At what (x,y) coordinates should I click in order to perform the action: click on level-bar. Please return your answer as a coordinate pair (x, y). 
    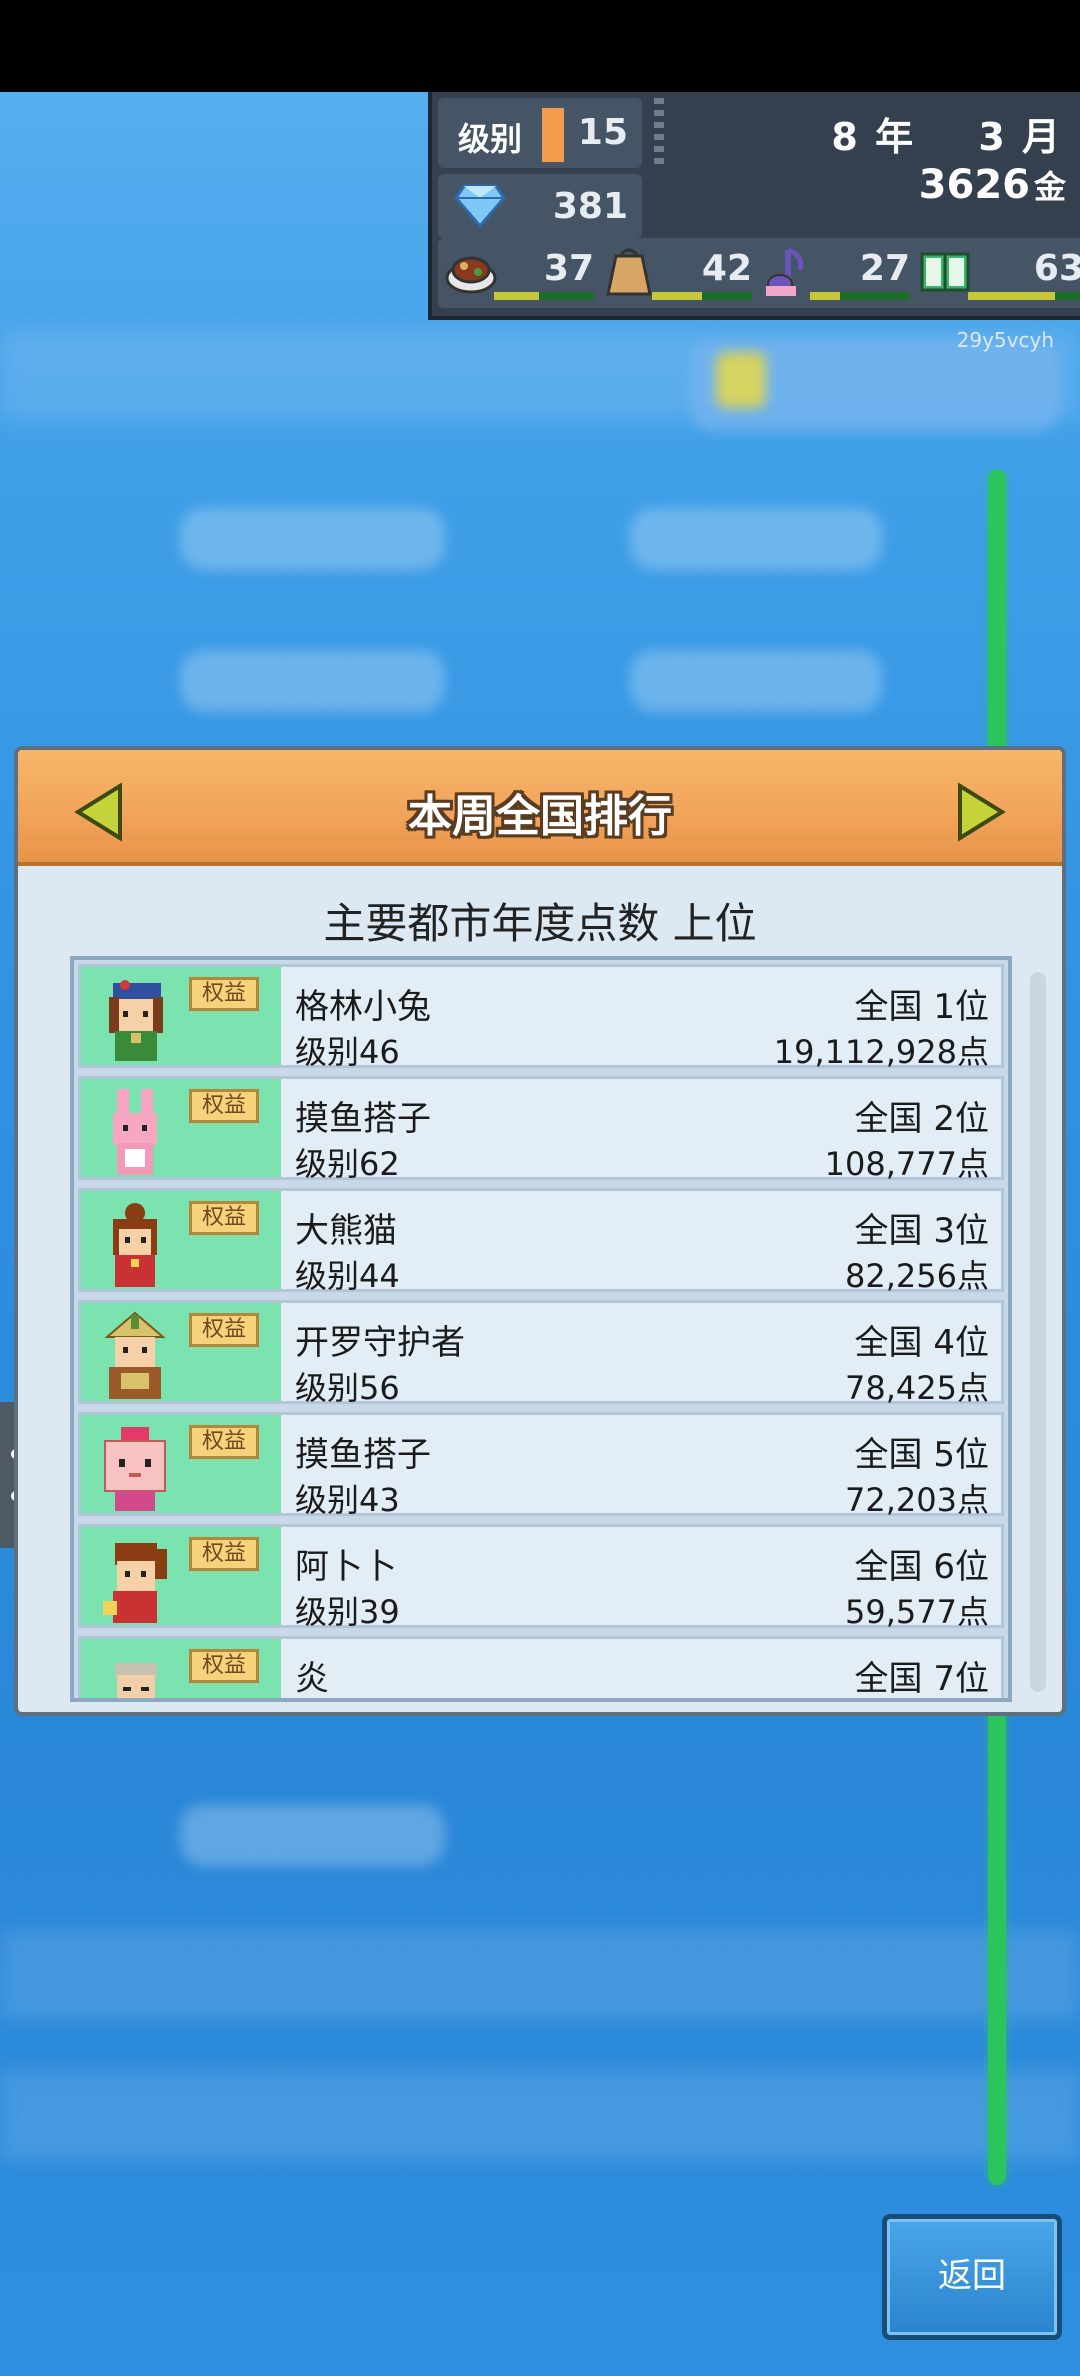
    Looking at the image, I should click on (553, 135).